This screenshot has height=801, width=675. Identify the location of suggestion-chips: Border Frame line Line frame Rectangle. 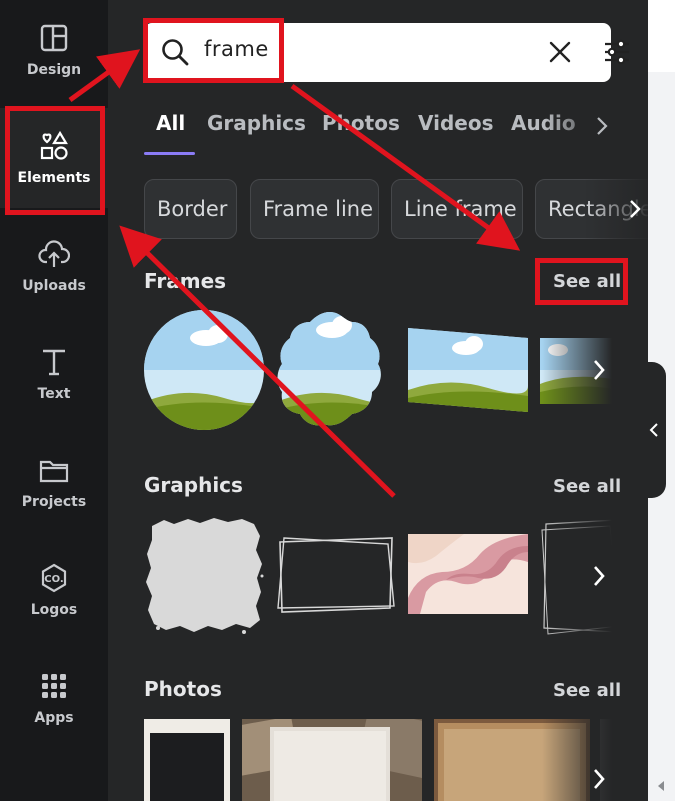
(396, 209).